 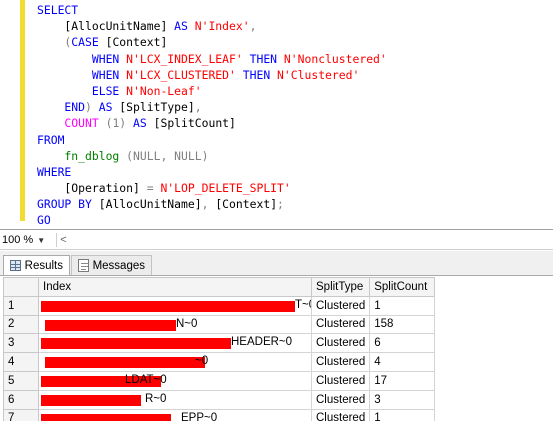 What do you see at coordinates (402, 287) in the screenshot?
I see `column-header-splitcount: SplitCount` at bounding box center [402, 287].